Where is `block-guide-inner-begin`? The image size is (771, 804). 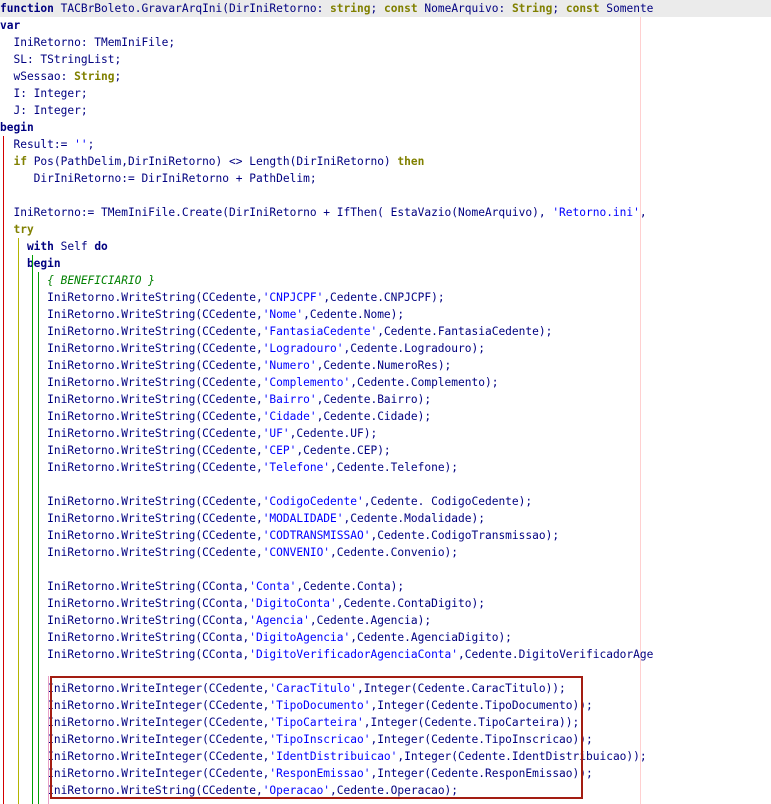
block-guide-inner-begin is located at coordinates (38, 538).